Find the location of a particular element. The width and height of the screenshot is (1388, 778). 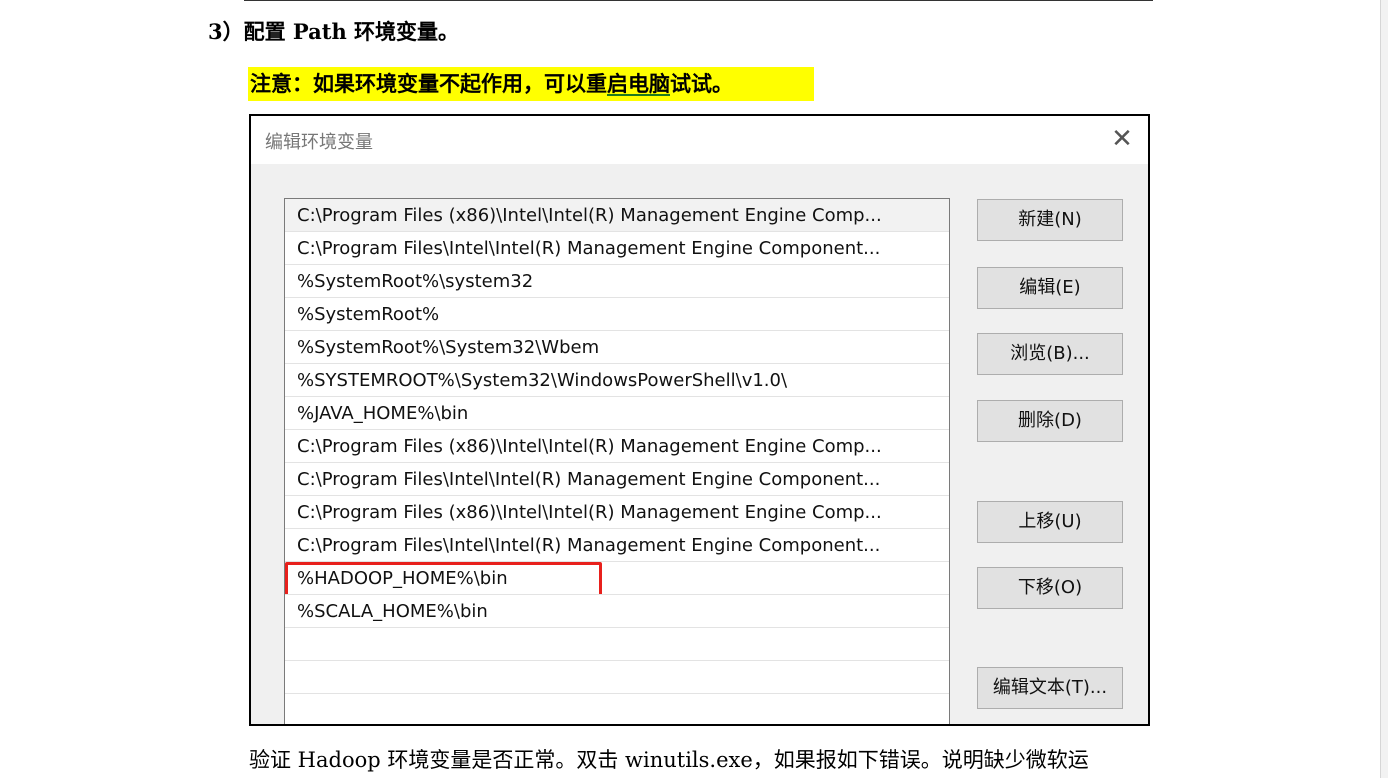

path-entry: %SystemRoot%\System32\Wbem is located at coordinates (617, 347).